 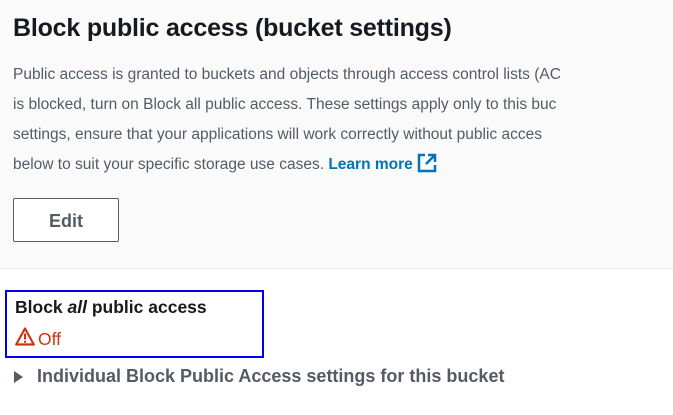 What do you see at coordinates (134, 324) in the screenshot?
I see `block-all-public-access-highlight: Block all public access Off` at bounding box center [134, 324].